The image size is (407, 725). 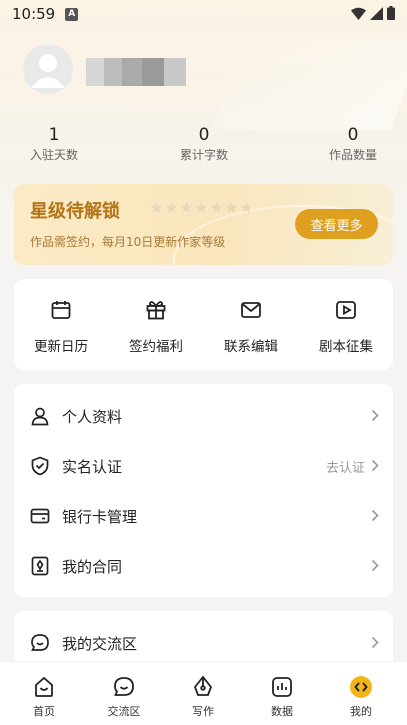 I want to click on chat-icon, so click(x=40, y=642).